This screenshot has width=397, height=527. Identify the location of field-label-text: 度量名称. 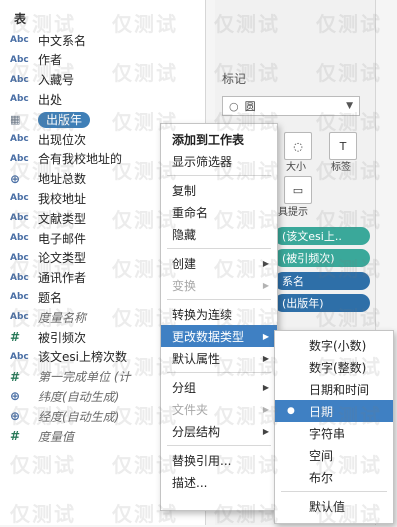
(62, 317).